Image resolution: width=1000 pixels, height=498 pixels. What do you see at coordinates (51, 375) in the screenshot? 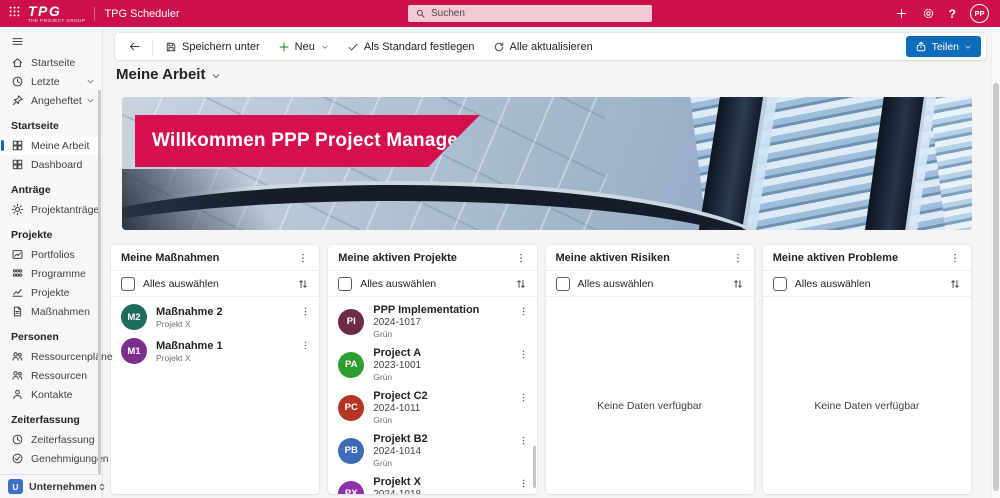
I see `sidebar-item-ressourcen: Ressourcen` at bounding box center [51, 375].